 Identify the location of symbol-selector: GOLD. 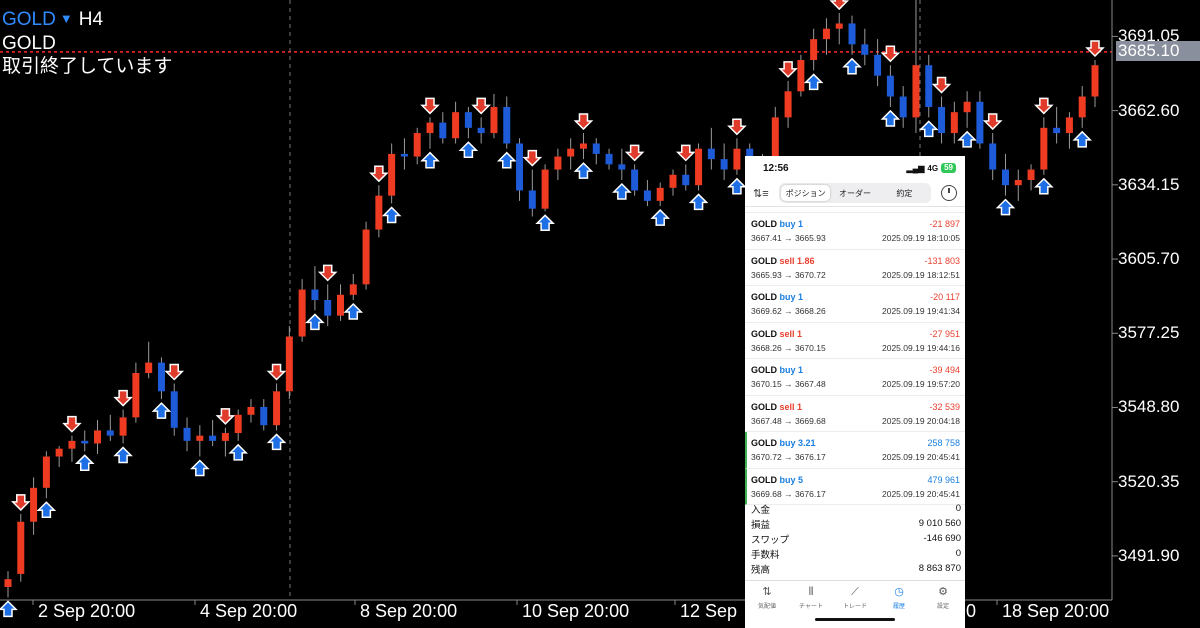
(29, 19).